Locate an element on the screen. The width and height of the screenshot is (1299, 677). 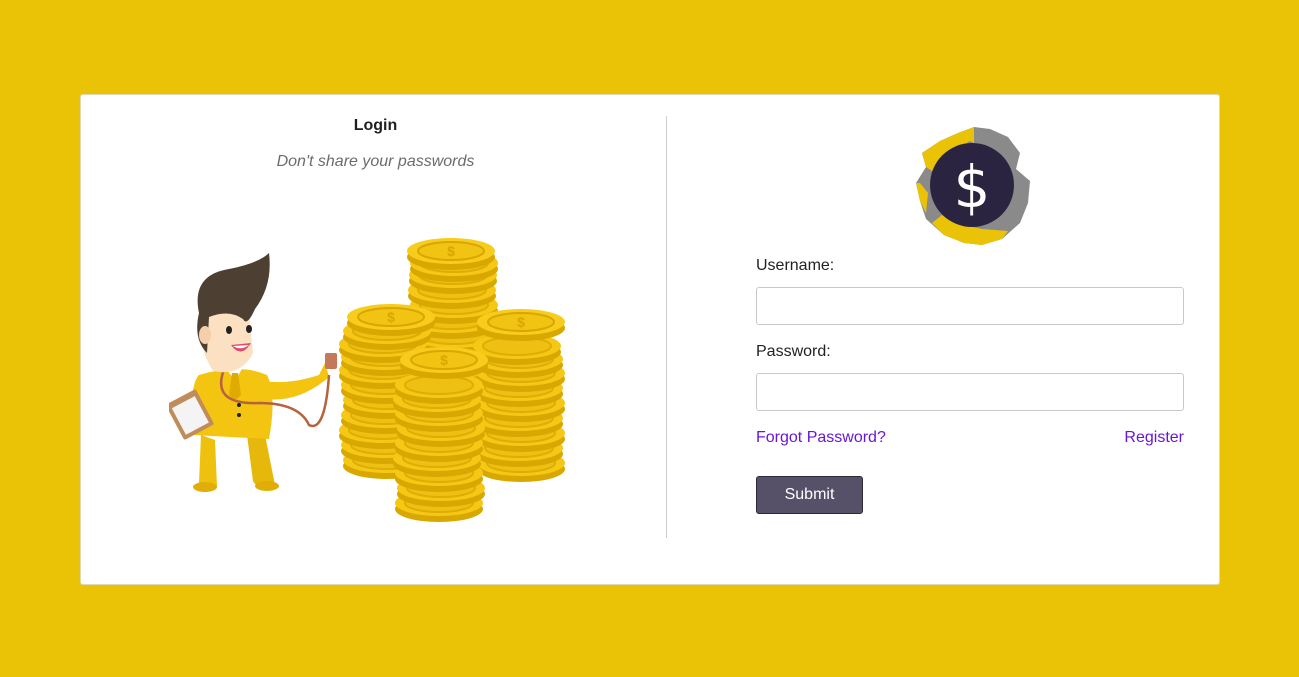
password-label: Password: is located at coordinates (793, 351).